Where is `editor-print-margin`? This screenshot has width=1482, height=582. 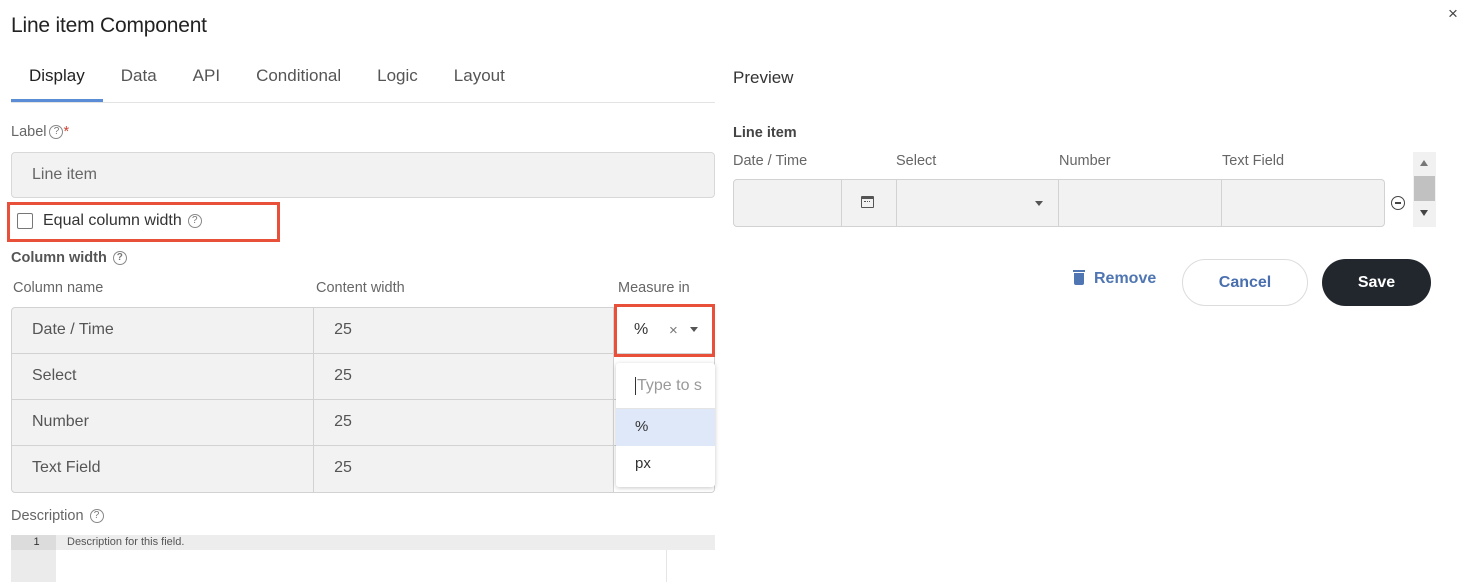 editor-print-margin is located at coordinates (666, 566).